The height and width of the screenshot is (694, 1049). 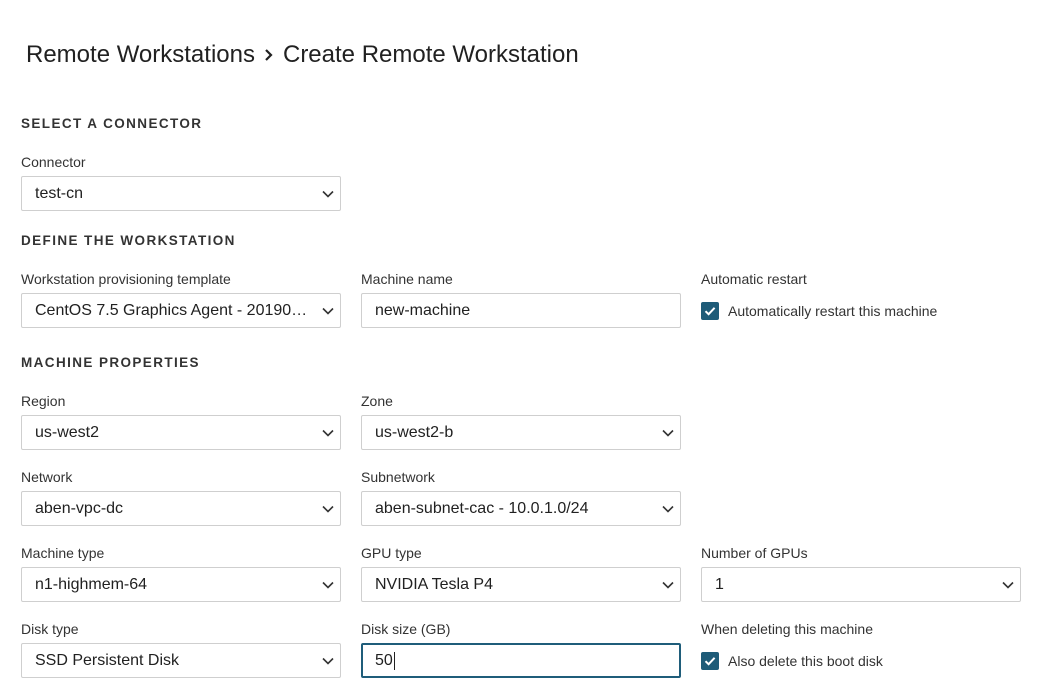 I want to click on disk-size-field: Disk size (GB) 50, so click(x=521, y=649).